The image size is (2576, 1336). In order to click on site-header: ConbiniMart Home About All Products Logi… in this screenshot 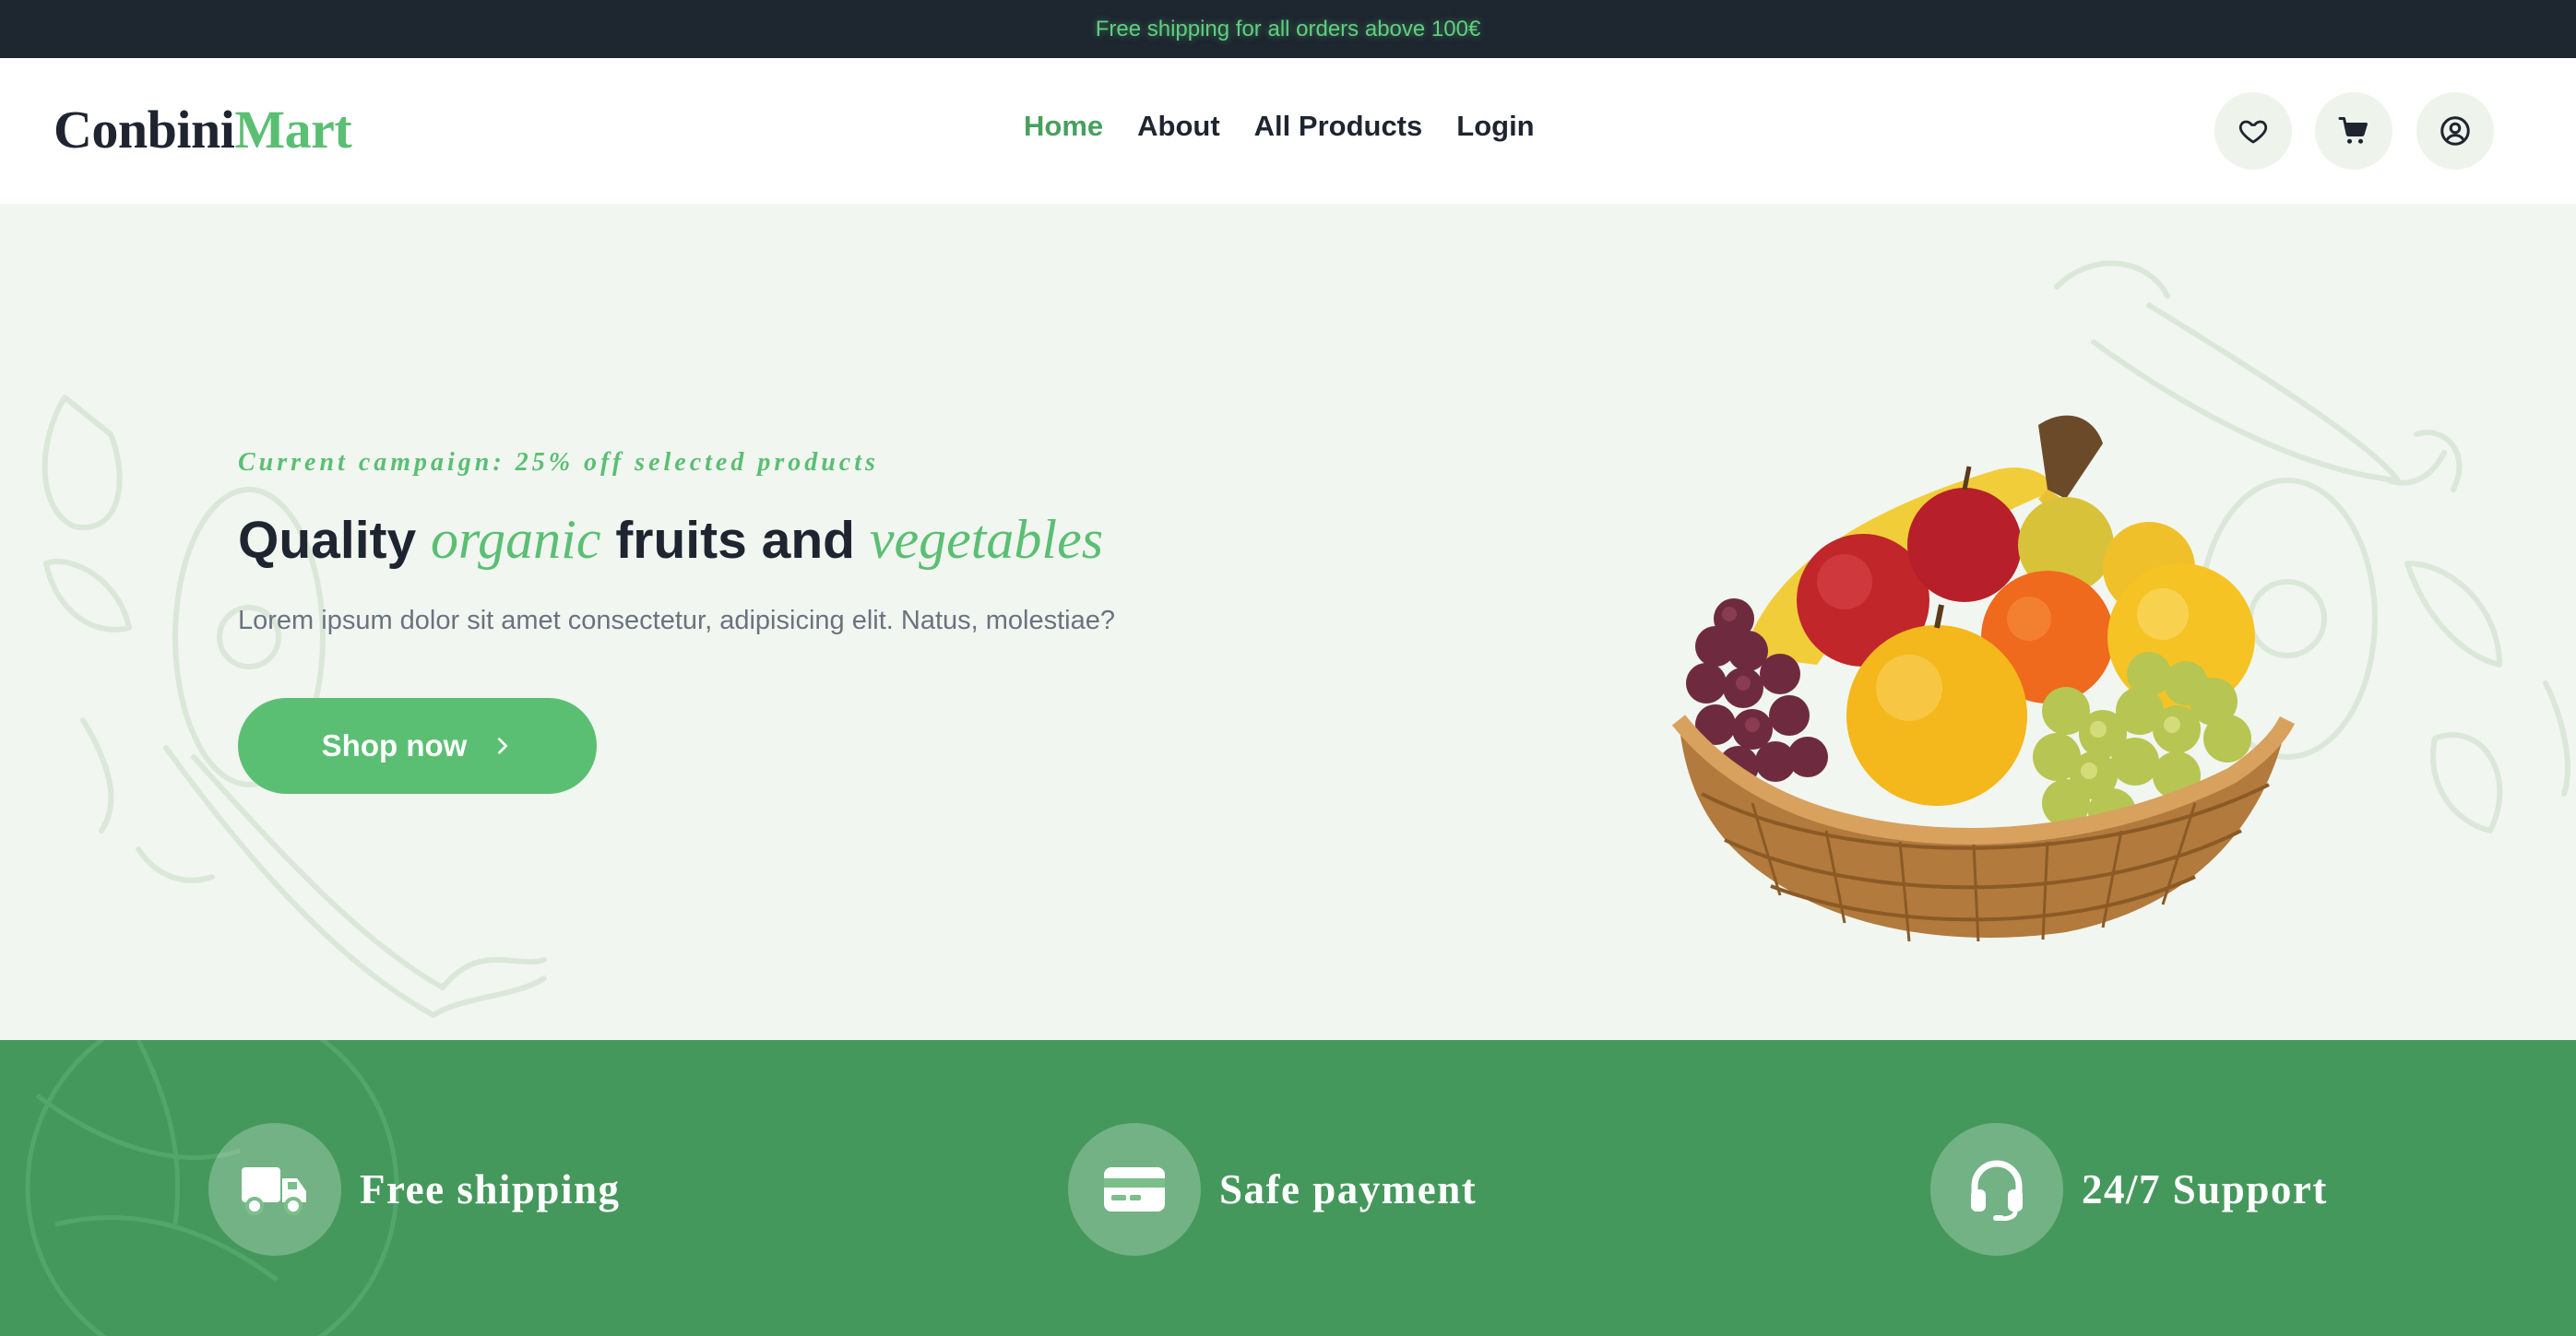, I will do `click(1288, 131)`.